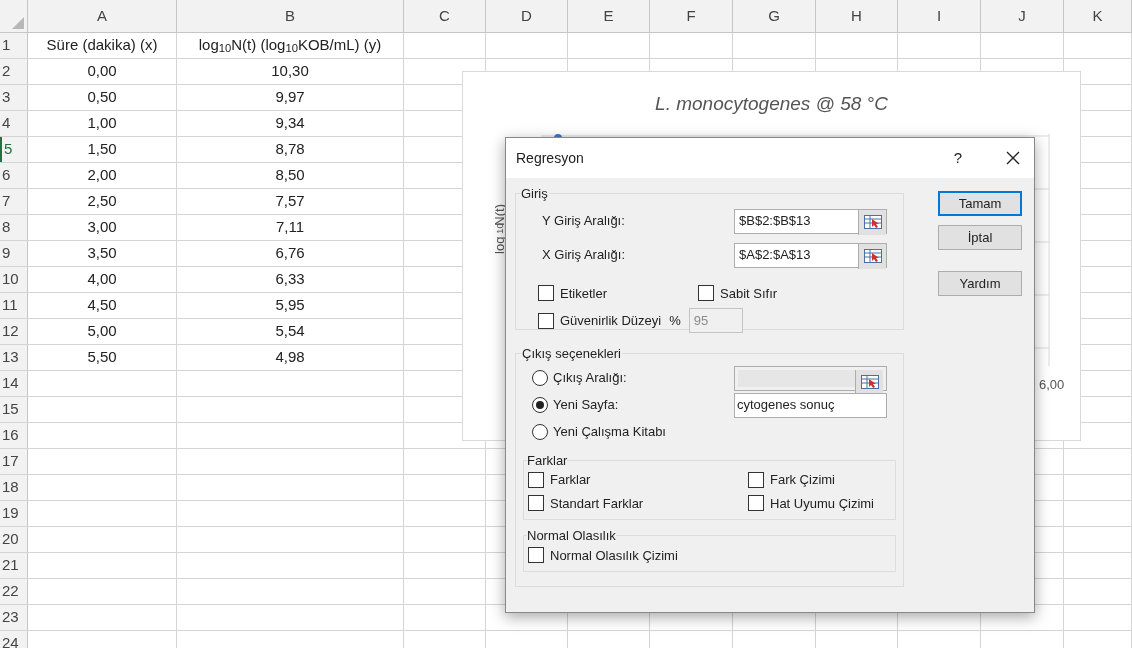 The height and width of the screenshot is (648, 1132). I want to click on row-header: 1, so click(14, 45).